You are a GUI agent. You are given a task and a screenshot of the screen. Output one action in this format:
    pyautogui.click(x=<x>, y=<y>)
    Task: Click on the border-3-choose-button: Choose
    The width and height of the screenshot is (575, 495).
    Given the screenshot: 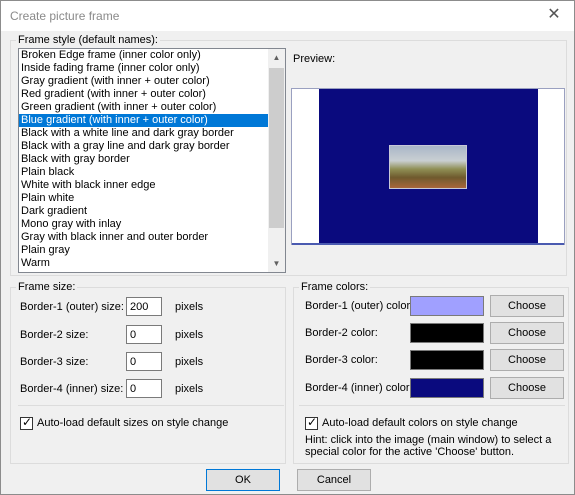 What is the action you would take?
    pyautogui.click(x=527, y=360)
    